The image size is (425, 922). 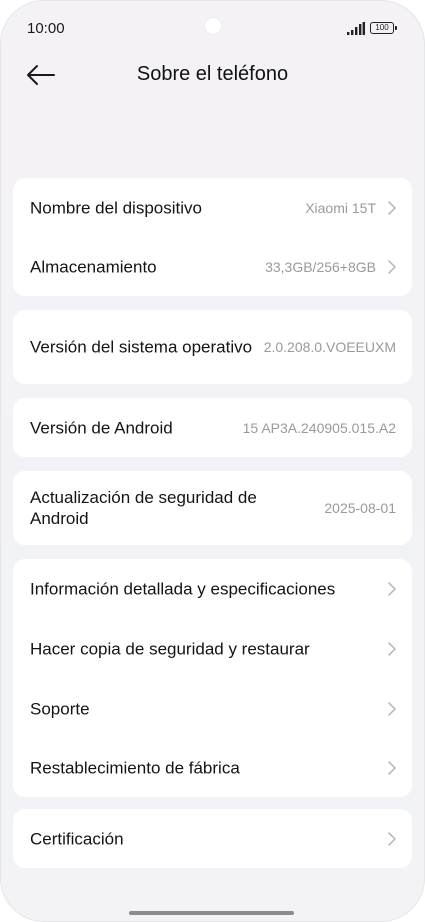 What do you see at coordinates (212, 207) in the screenshot?
I see `row-device-name: Nombre del dispositivo Xiaomi 15T` at bounding box center [212, 207].